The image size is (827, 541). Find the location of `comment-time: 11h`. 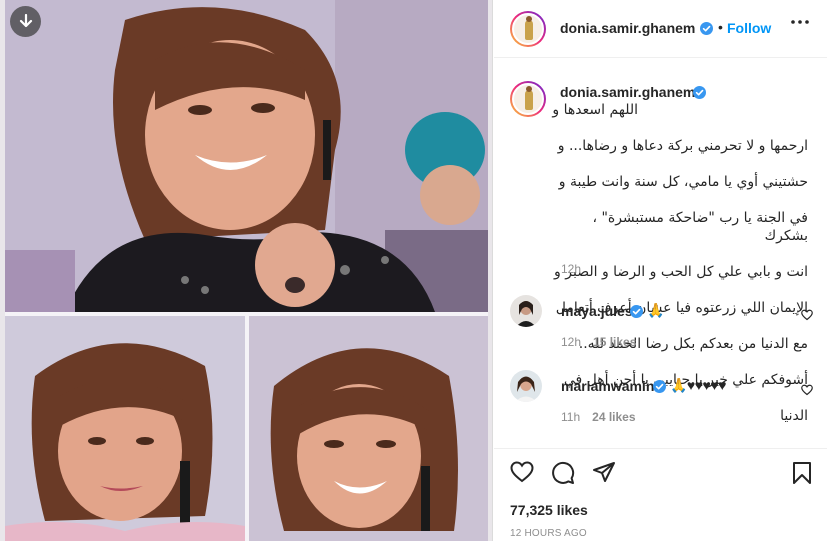

comment-time: 11h is located at coordinates (570, 417).